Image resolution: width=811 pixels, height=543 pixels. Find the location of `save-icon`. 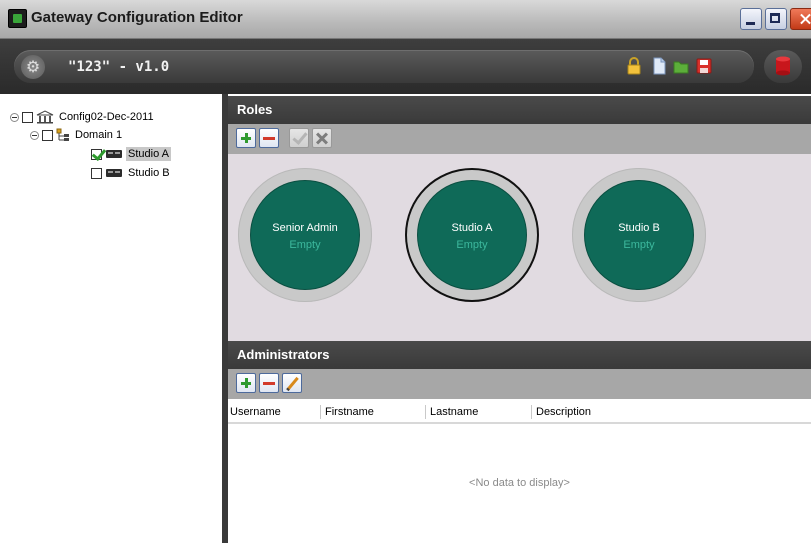

save-icon is located at coordinates (704, 66).